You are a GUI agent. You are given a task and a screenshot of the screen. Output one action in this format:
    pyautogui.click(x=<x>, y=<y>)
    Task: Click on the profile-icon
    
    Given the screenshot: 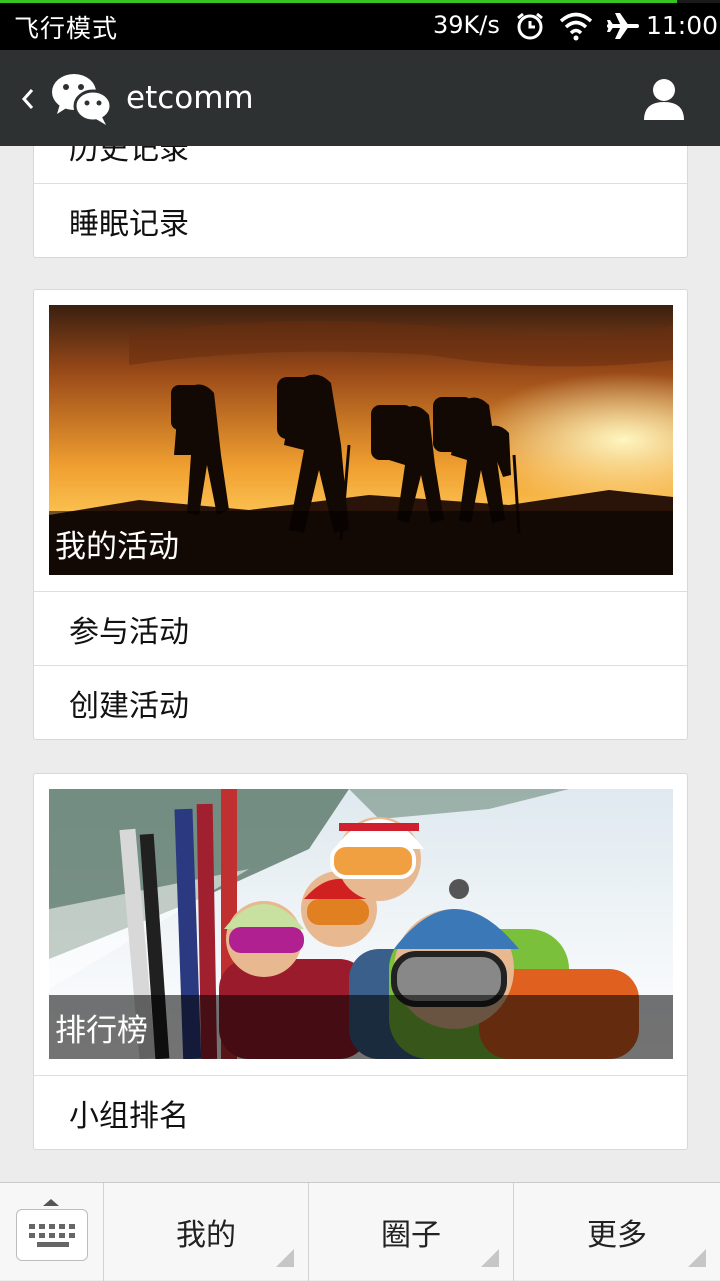 What is the action you would take?
    pyautogui.click(x=664, y=99)
    